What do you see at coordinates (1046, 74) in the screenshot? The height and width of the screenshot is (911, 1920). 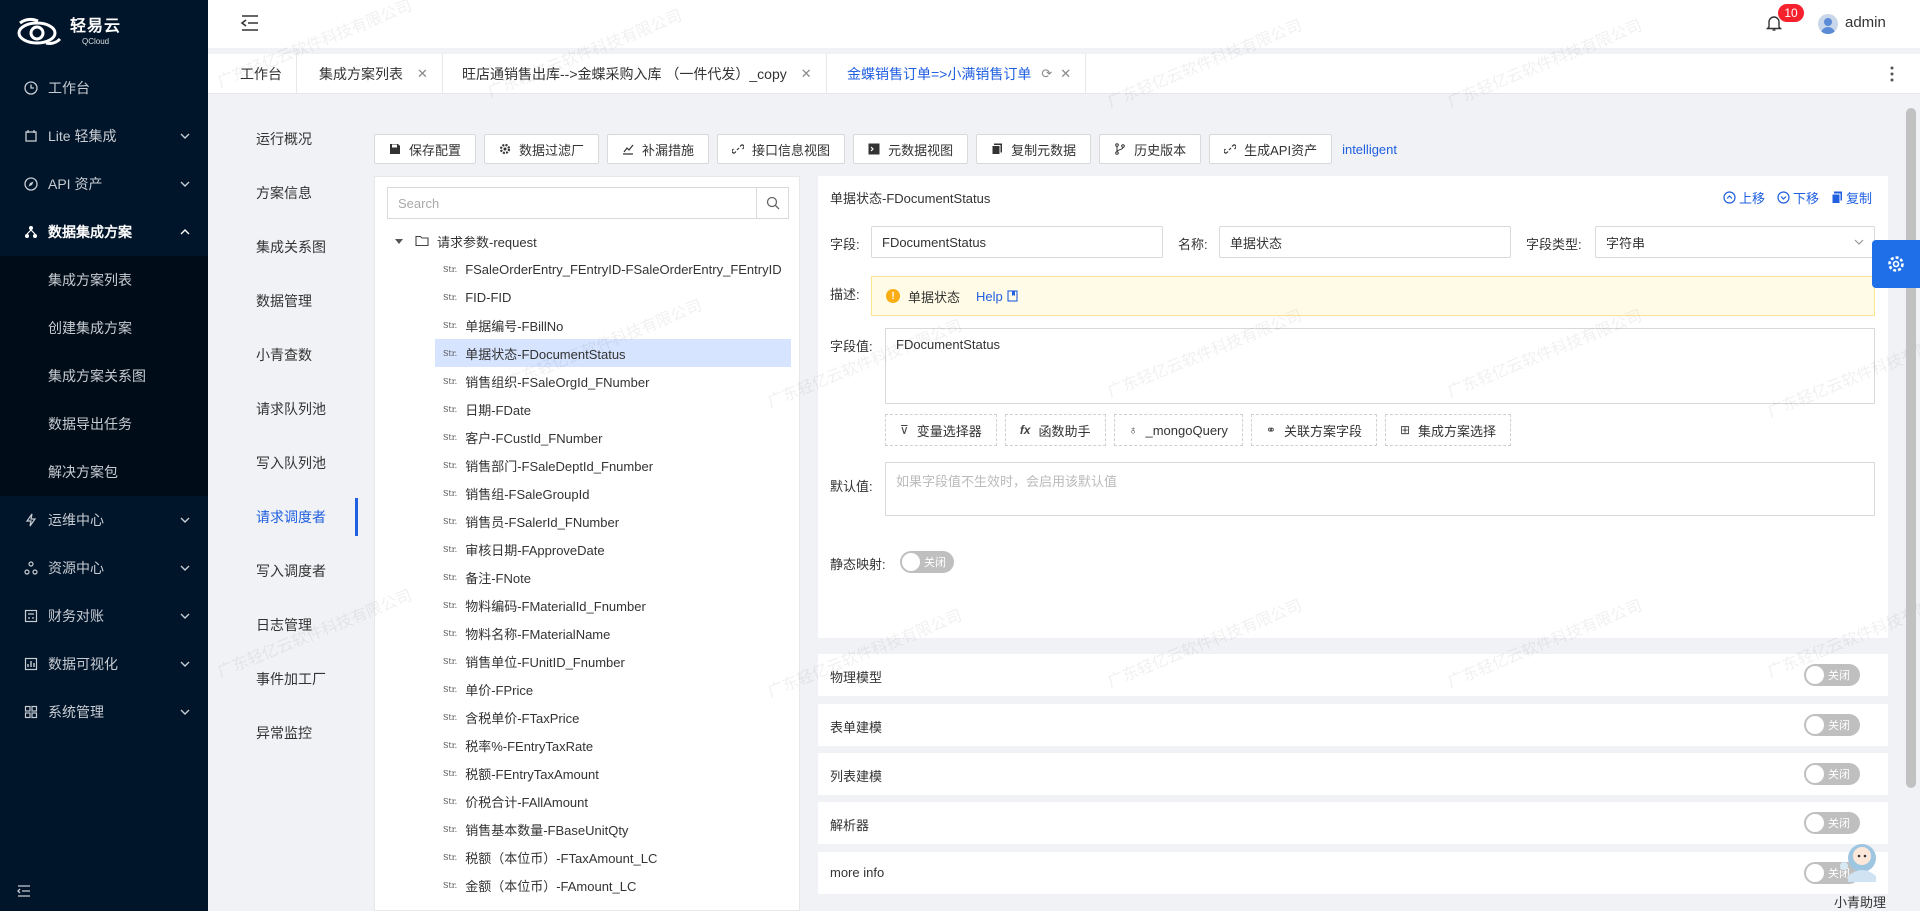 I see `refresh-icon: ⟳` at bounding box center [1046, 74].